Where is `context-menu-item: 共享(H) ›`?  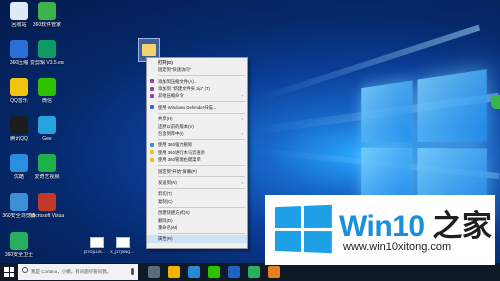
context-menu-item: 共享(H) › is located at coordinates (197, 118).